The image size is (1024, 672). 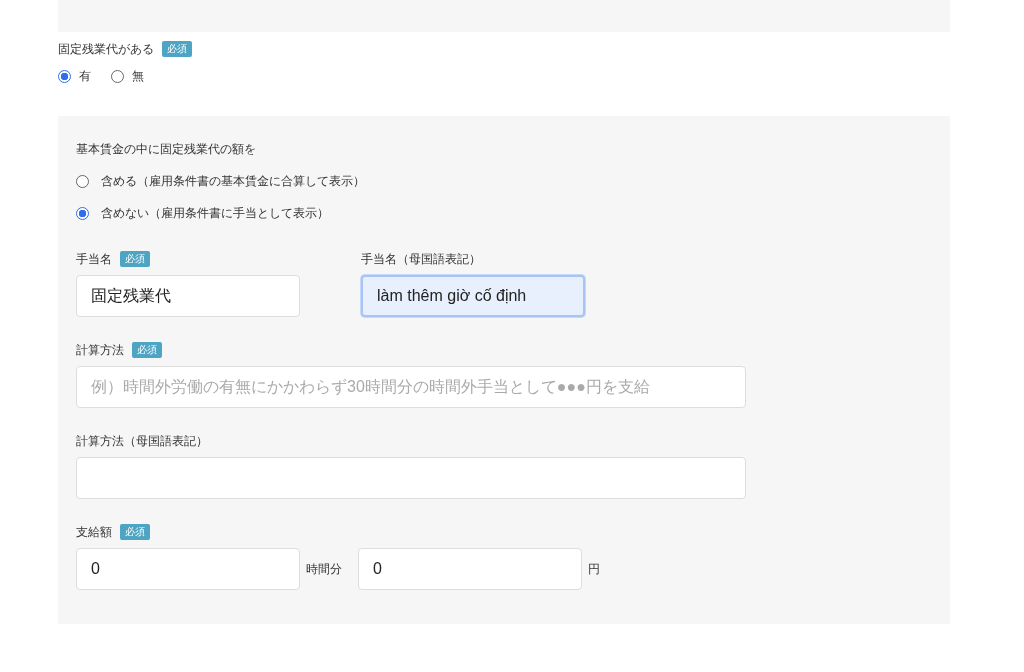 What do you see at coordinates (215, 213) in the screenshot?
I see `radio-label: 含めない（雇用条件書に手当として表示）` at bounding box center [215, 213].